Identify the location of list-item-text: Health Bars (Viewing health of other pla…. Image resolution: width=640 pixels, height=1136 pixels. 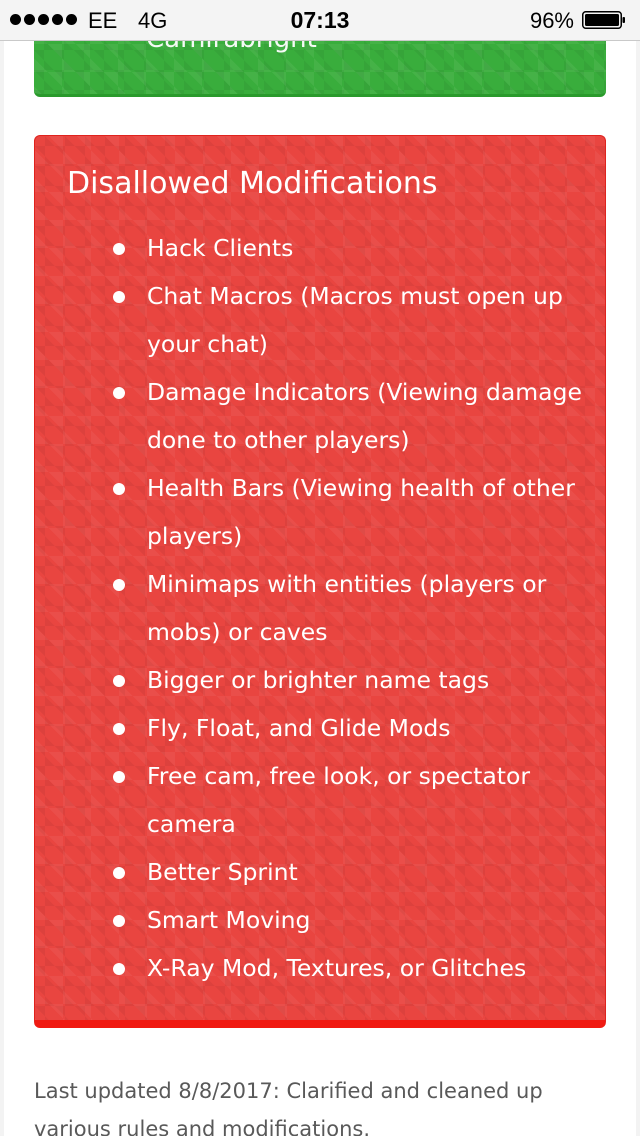
(361, 512).